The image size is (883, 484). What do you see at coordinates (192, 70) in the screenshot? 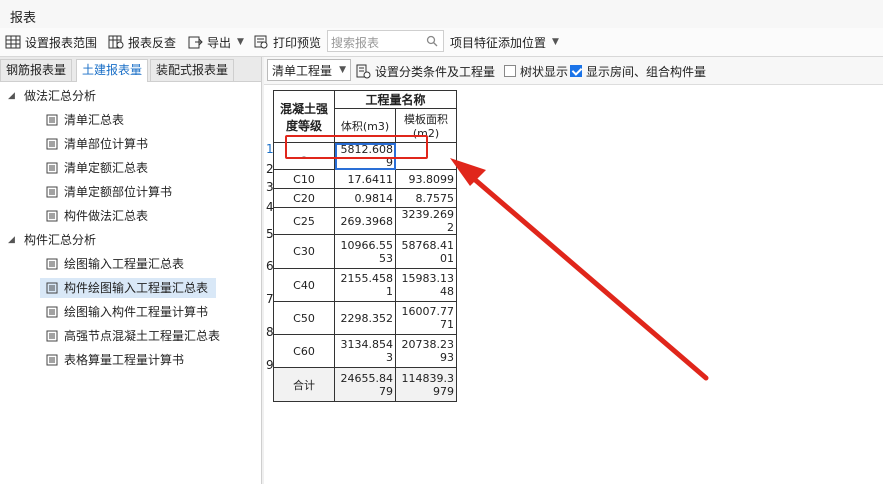
I see `tab-prefab-report: 装配式报表量` at bounding box center [192, 70].